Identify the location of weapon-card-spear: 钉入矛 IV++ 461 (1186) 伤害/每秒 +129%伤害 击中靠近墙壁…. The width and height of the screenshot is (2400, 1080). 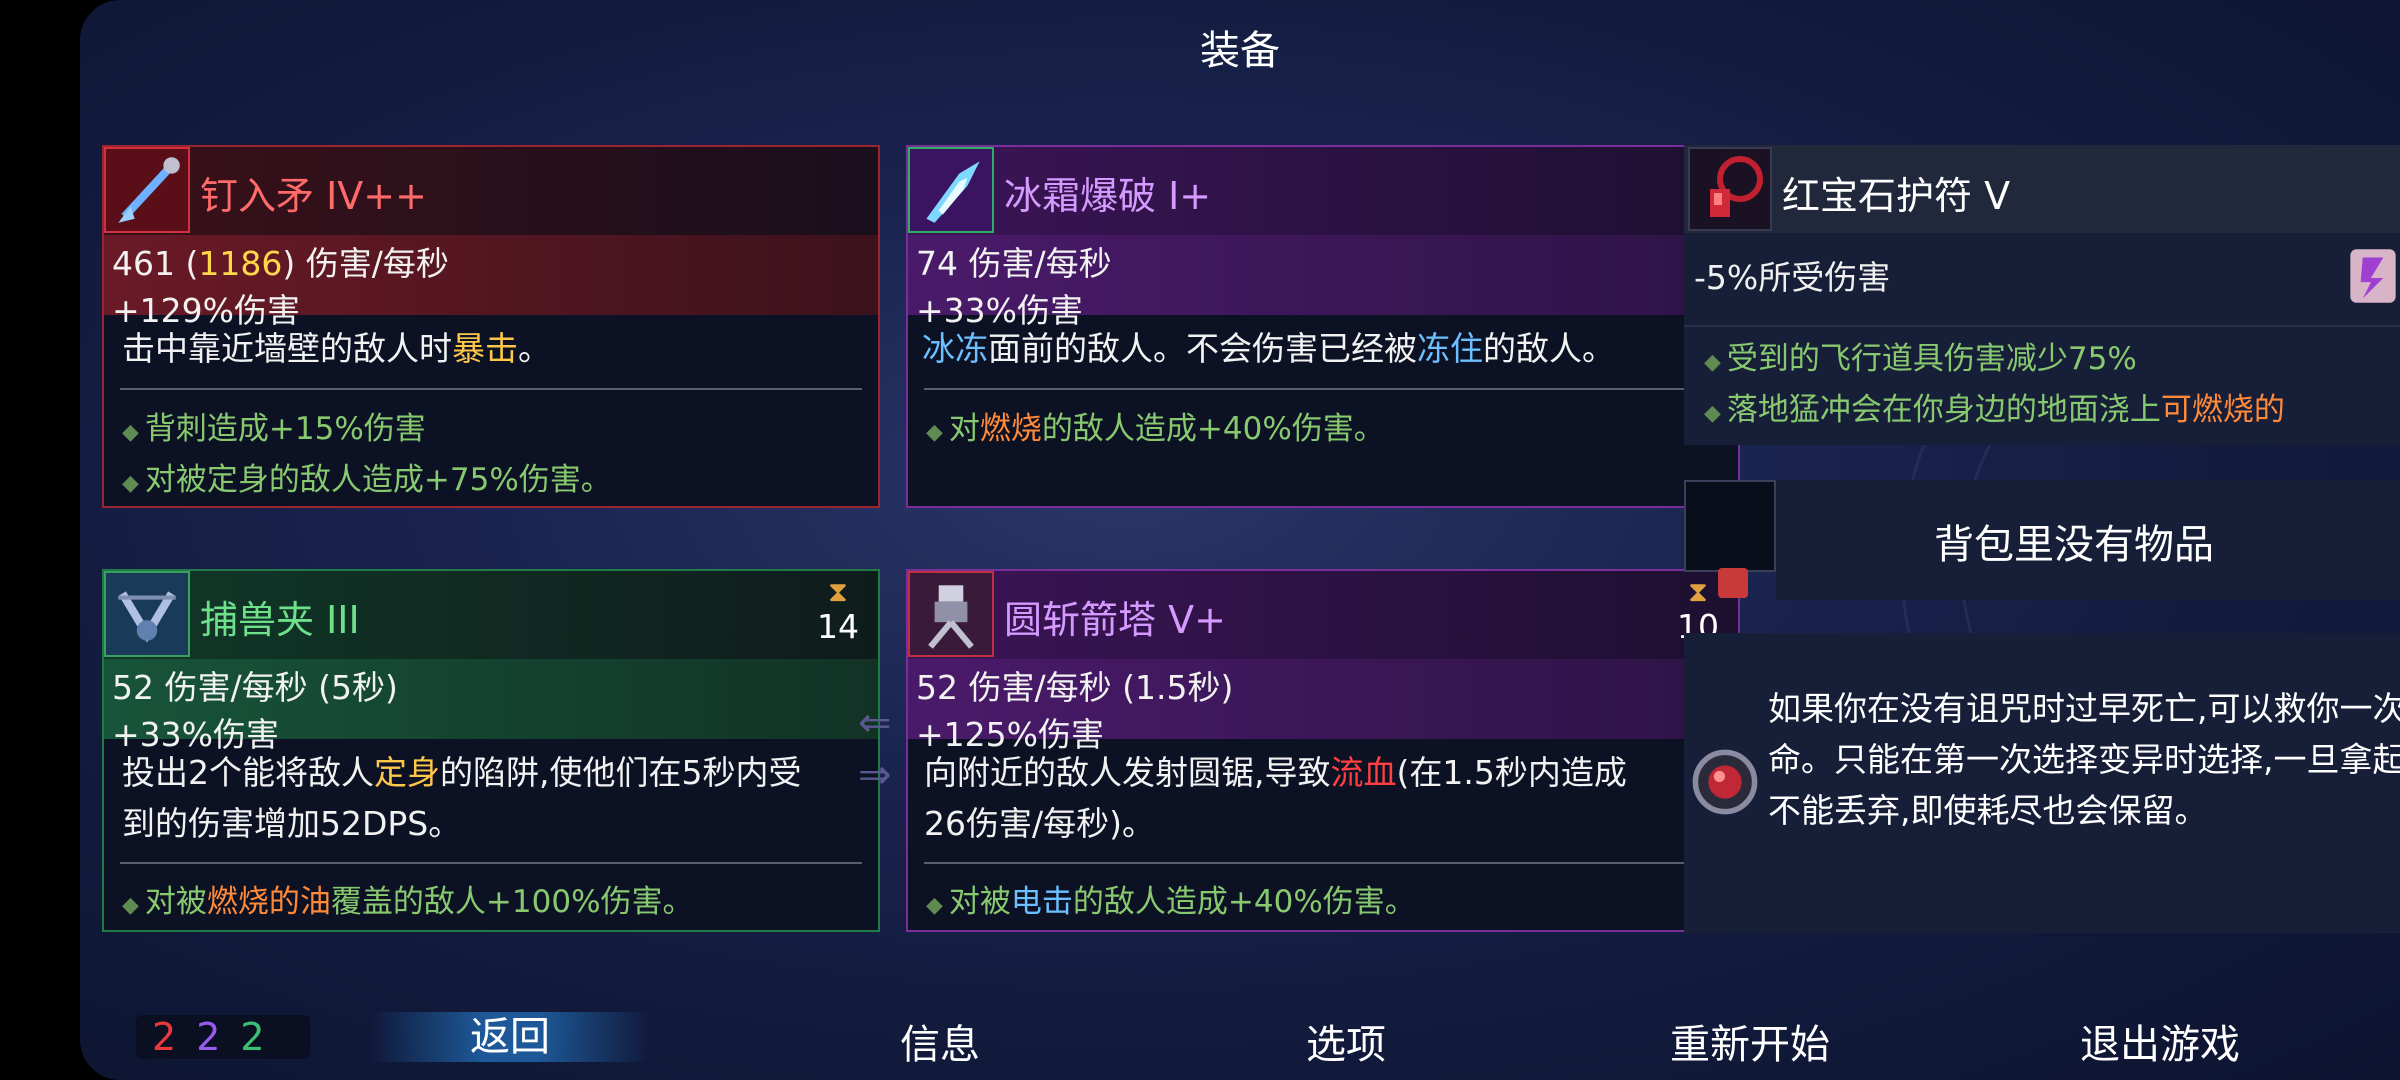
(491, 326).